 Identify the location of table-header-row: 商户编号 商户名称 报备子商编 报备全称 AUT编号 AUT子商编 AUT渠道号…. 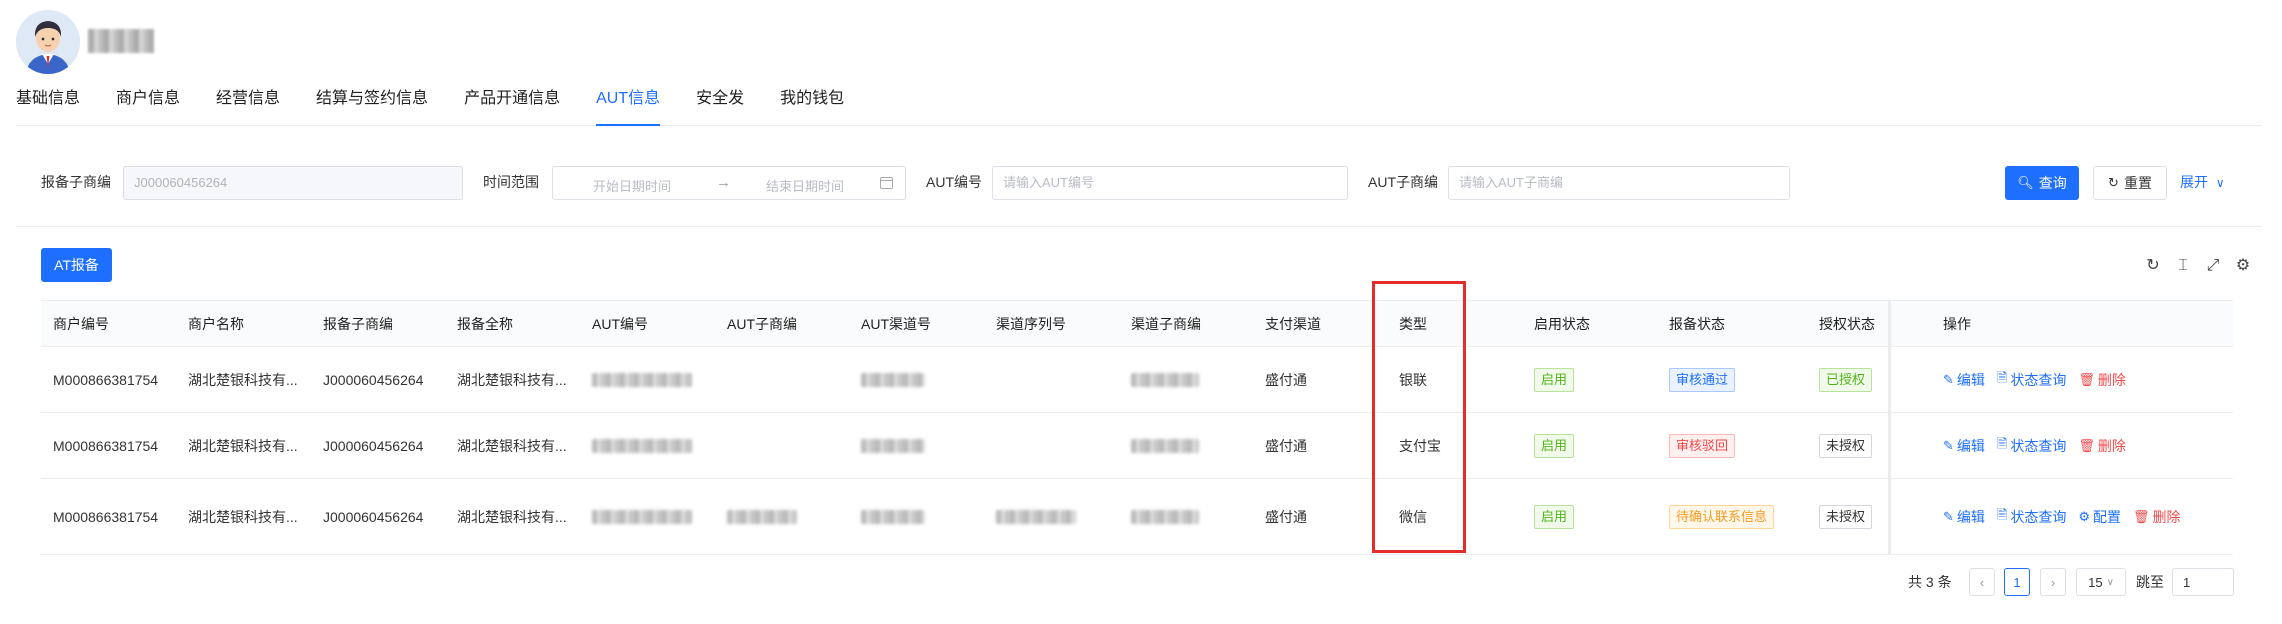
(1137, 324).